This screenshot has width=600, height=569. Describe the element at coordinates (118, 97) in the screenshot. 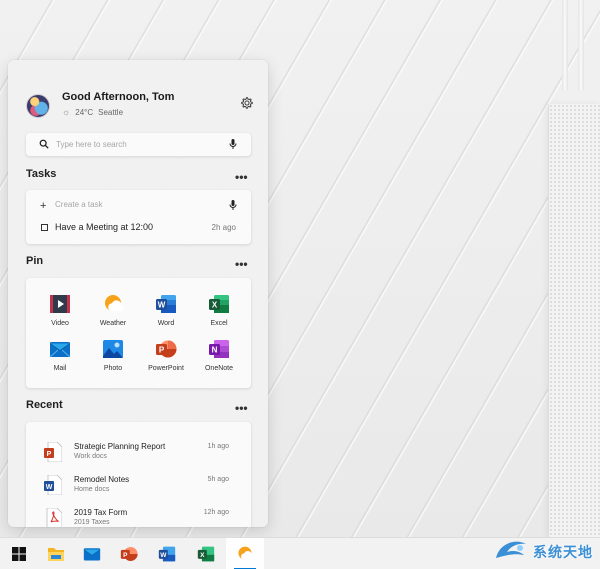

I see `greeting-text: Good Afternoon, Tom` at that location.